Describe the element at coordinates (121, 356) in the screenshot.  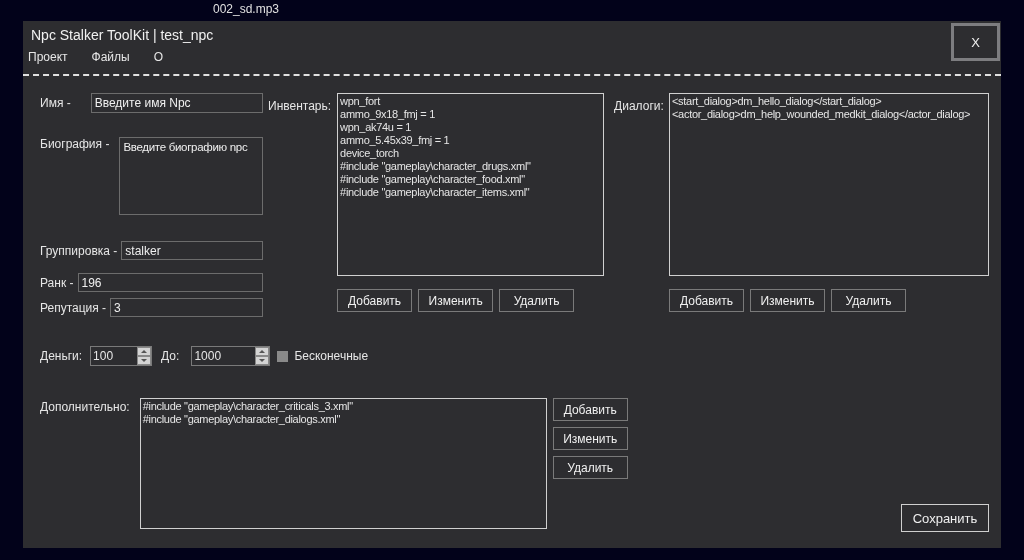
I see `money-from-spinbox: 100` at that location.